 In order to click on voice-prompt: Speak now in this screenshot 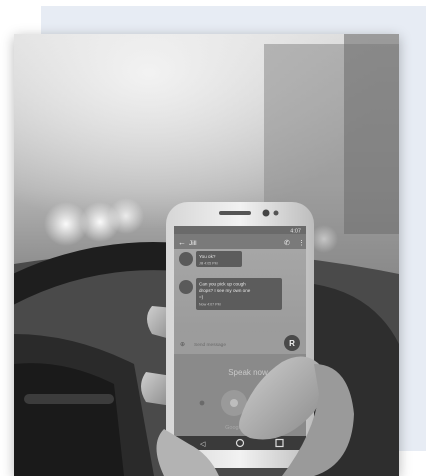, I will do `click(248, 372)`.